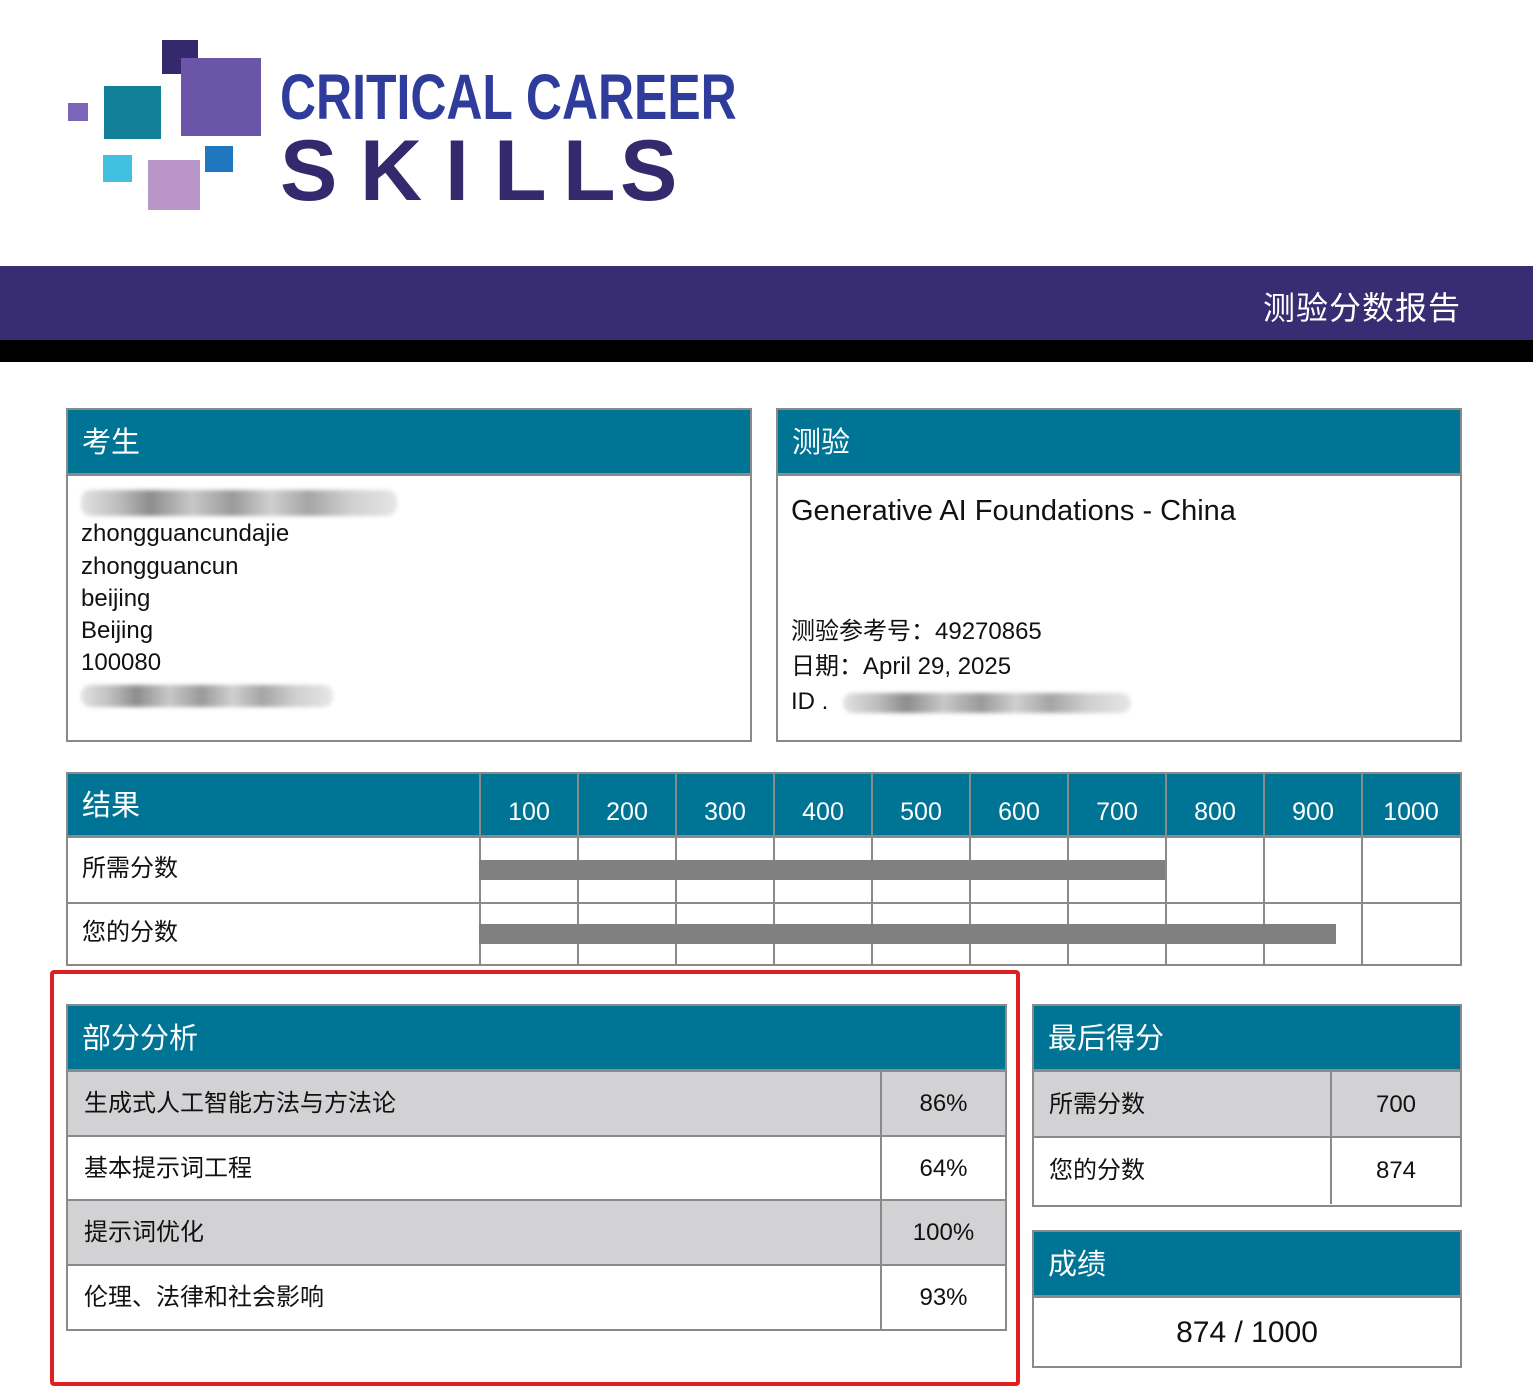 This screenshot has width=1533, height=1389. What do you see at coordinates (116, 598) in the screenshot?
I see `address-line: beijing` at bounding box center [116, 598].